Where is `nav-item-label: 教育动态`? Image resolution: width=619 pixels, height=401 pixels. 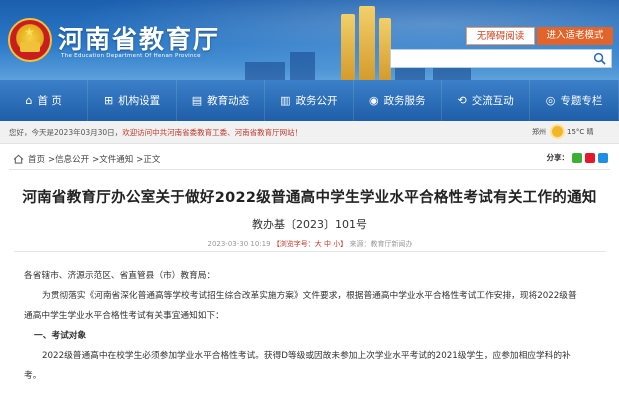 nav-item-label: 教育动态 is located at coordinates (228, 101).